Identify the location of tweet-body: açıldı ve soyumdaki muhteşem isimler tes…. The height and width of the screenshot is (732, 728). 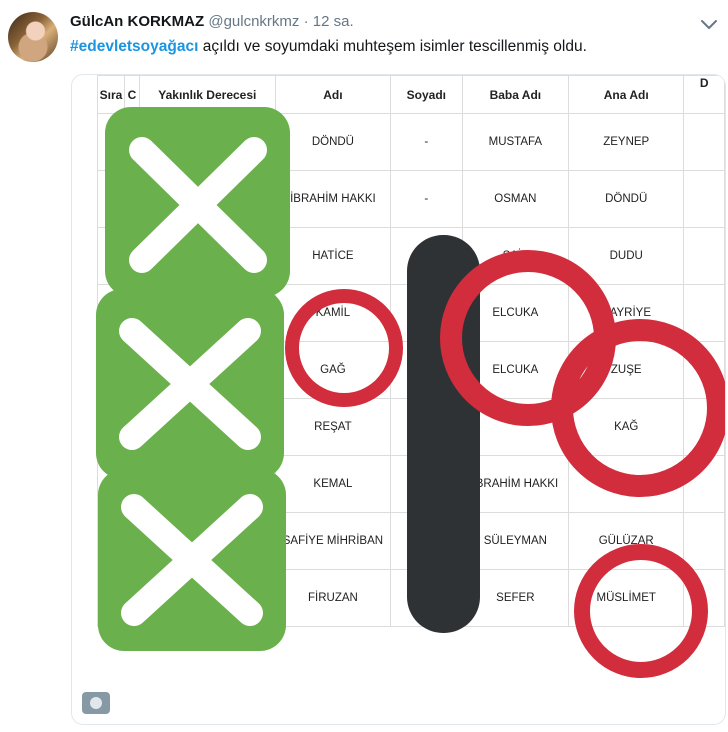
(392, 46).